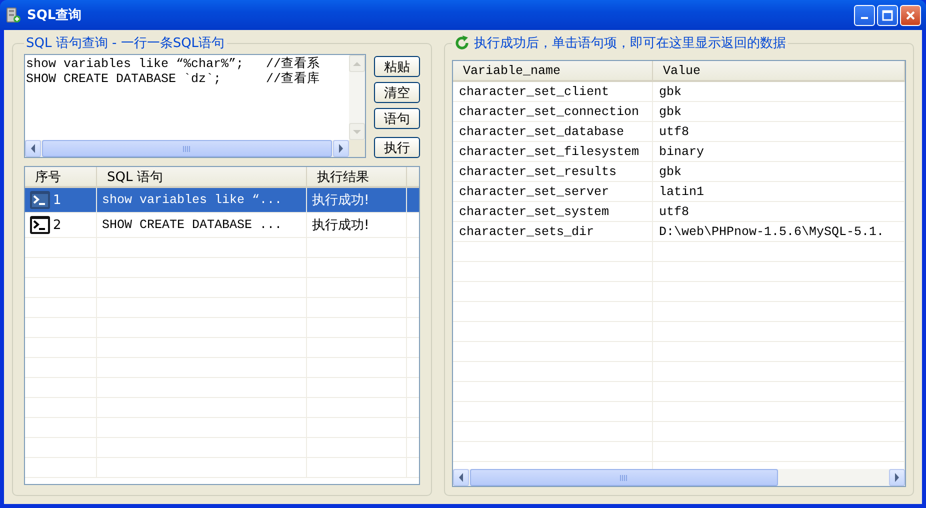 The width and height of the screenshot is (926, 508). Describe the element at coordinates (202, 176) in the screenshot. I see `column-header: SQL 语句` at that location.